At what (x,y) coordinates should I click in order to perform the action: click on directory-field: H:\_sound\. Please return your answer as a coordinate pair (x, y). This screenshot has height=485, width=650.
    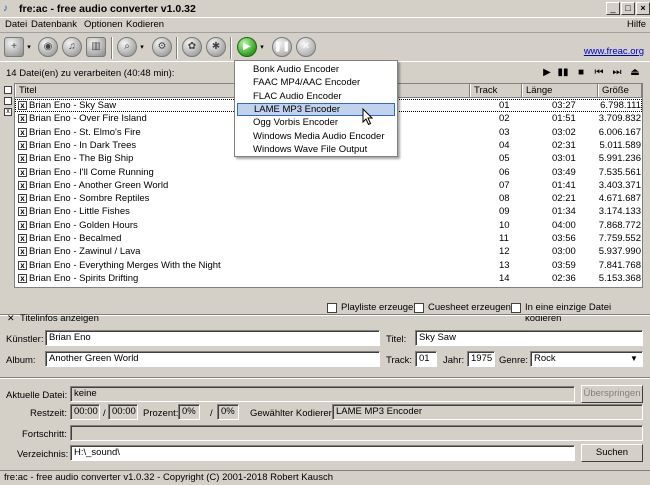
    Looking at the image, I should click on (322, 453).